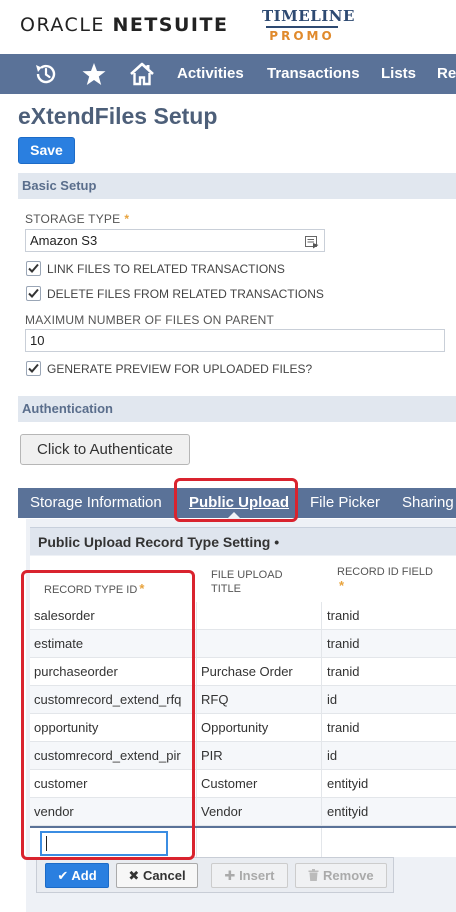  I want to click on public-upload-subheading: Public Upload Record Type Setting •, so click(243, 541).